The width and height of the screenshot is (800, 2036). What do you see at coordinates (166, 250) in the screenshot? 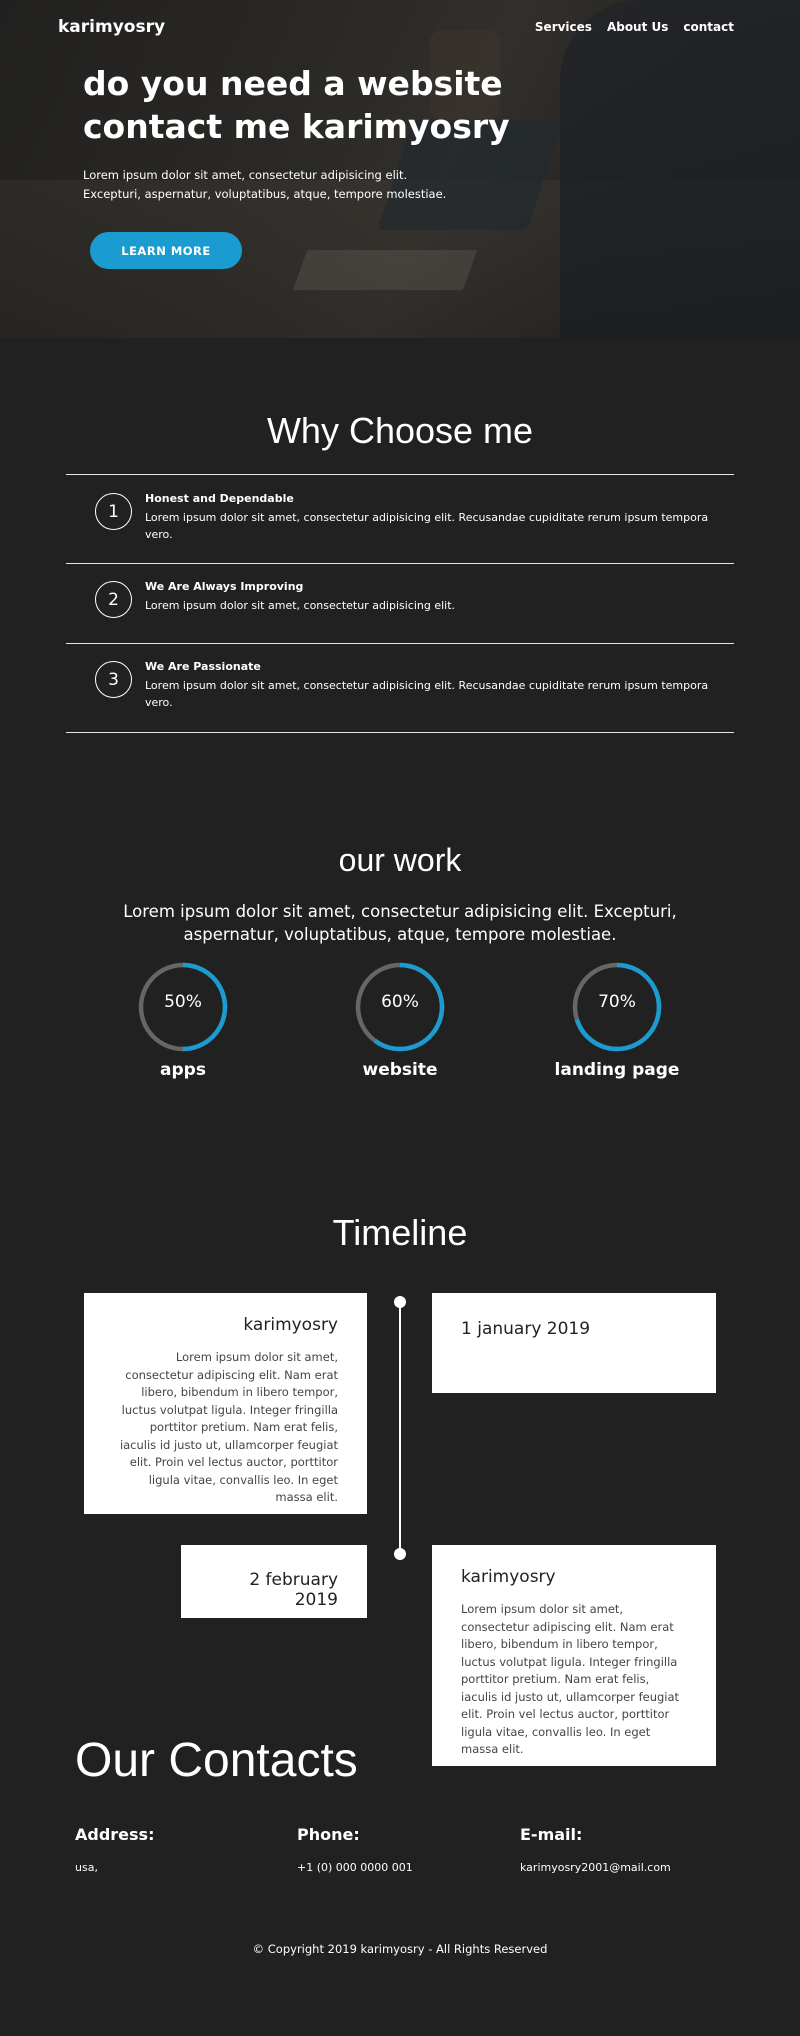
I see `learn-more-button: LEARN MORE` at bounding box center [166, 250].